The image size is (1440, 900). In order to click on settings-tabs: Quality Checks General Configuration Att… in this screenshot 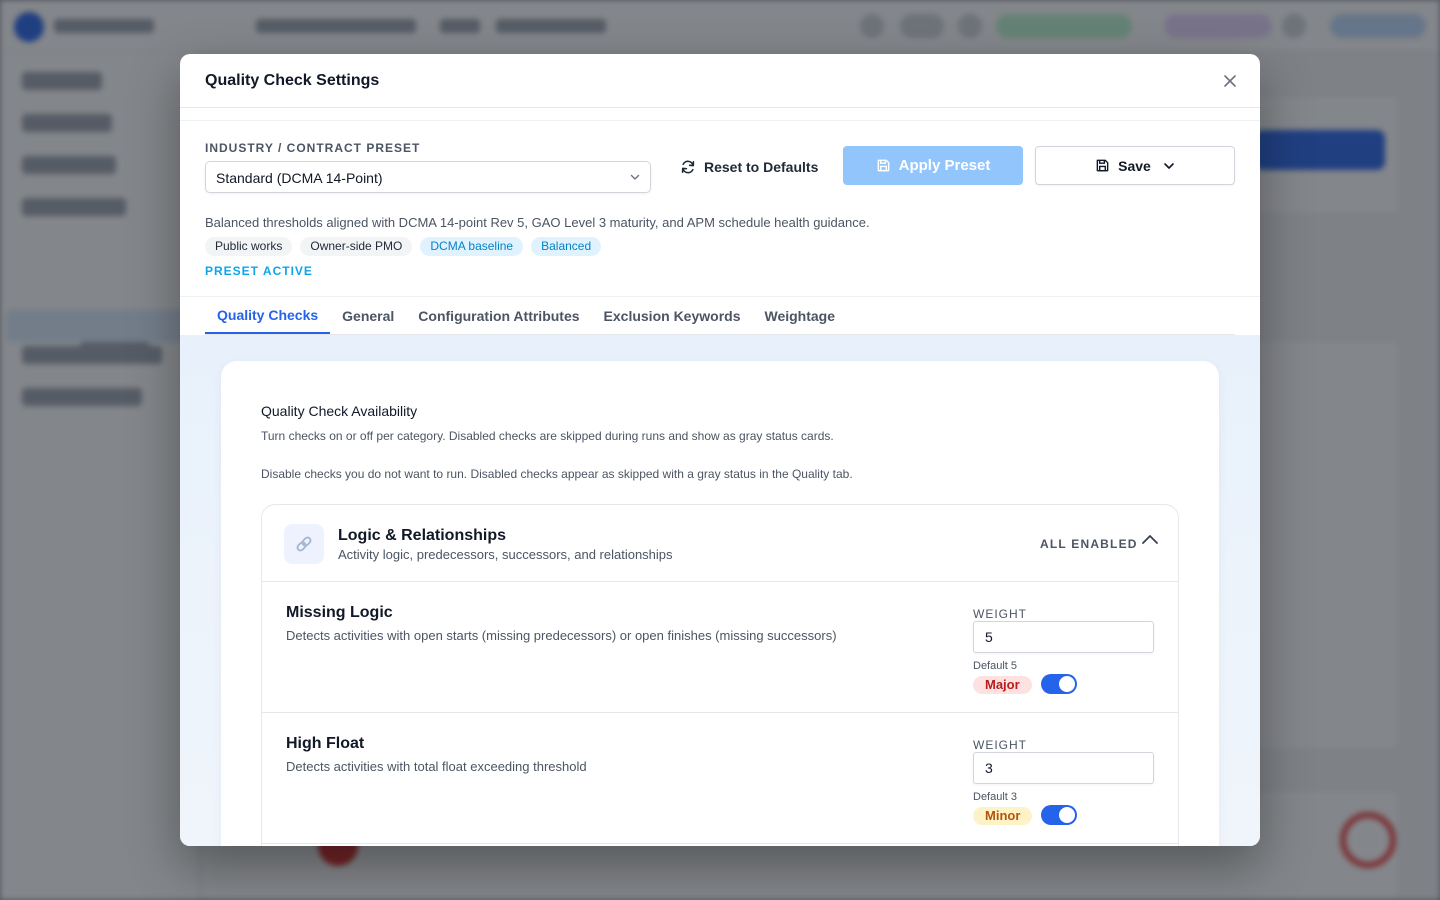, I will do `click(720, 316)`.